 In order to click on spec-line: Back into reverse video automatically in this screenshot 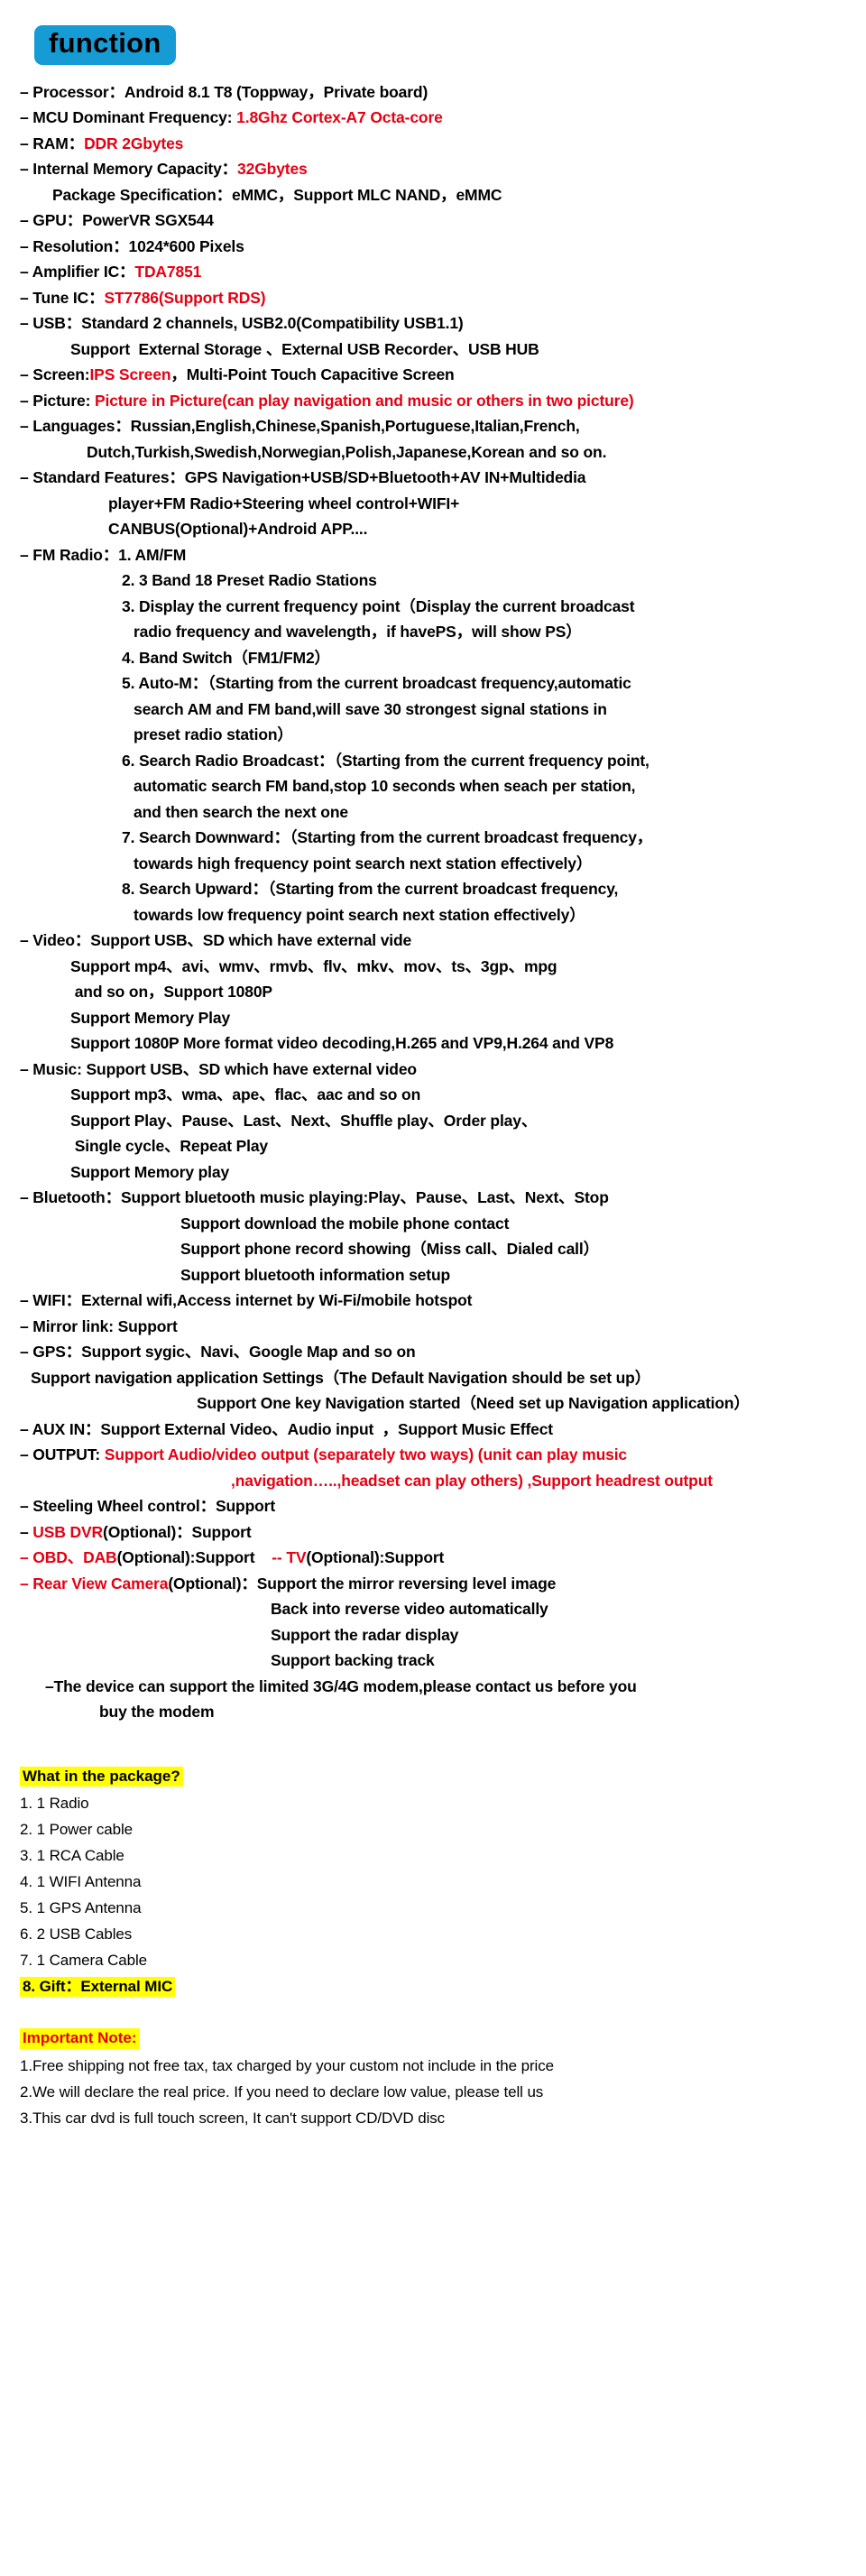, I will do `click(433, 1614)`.